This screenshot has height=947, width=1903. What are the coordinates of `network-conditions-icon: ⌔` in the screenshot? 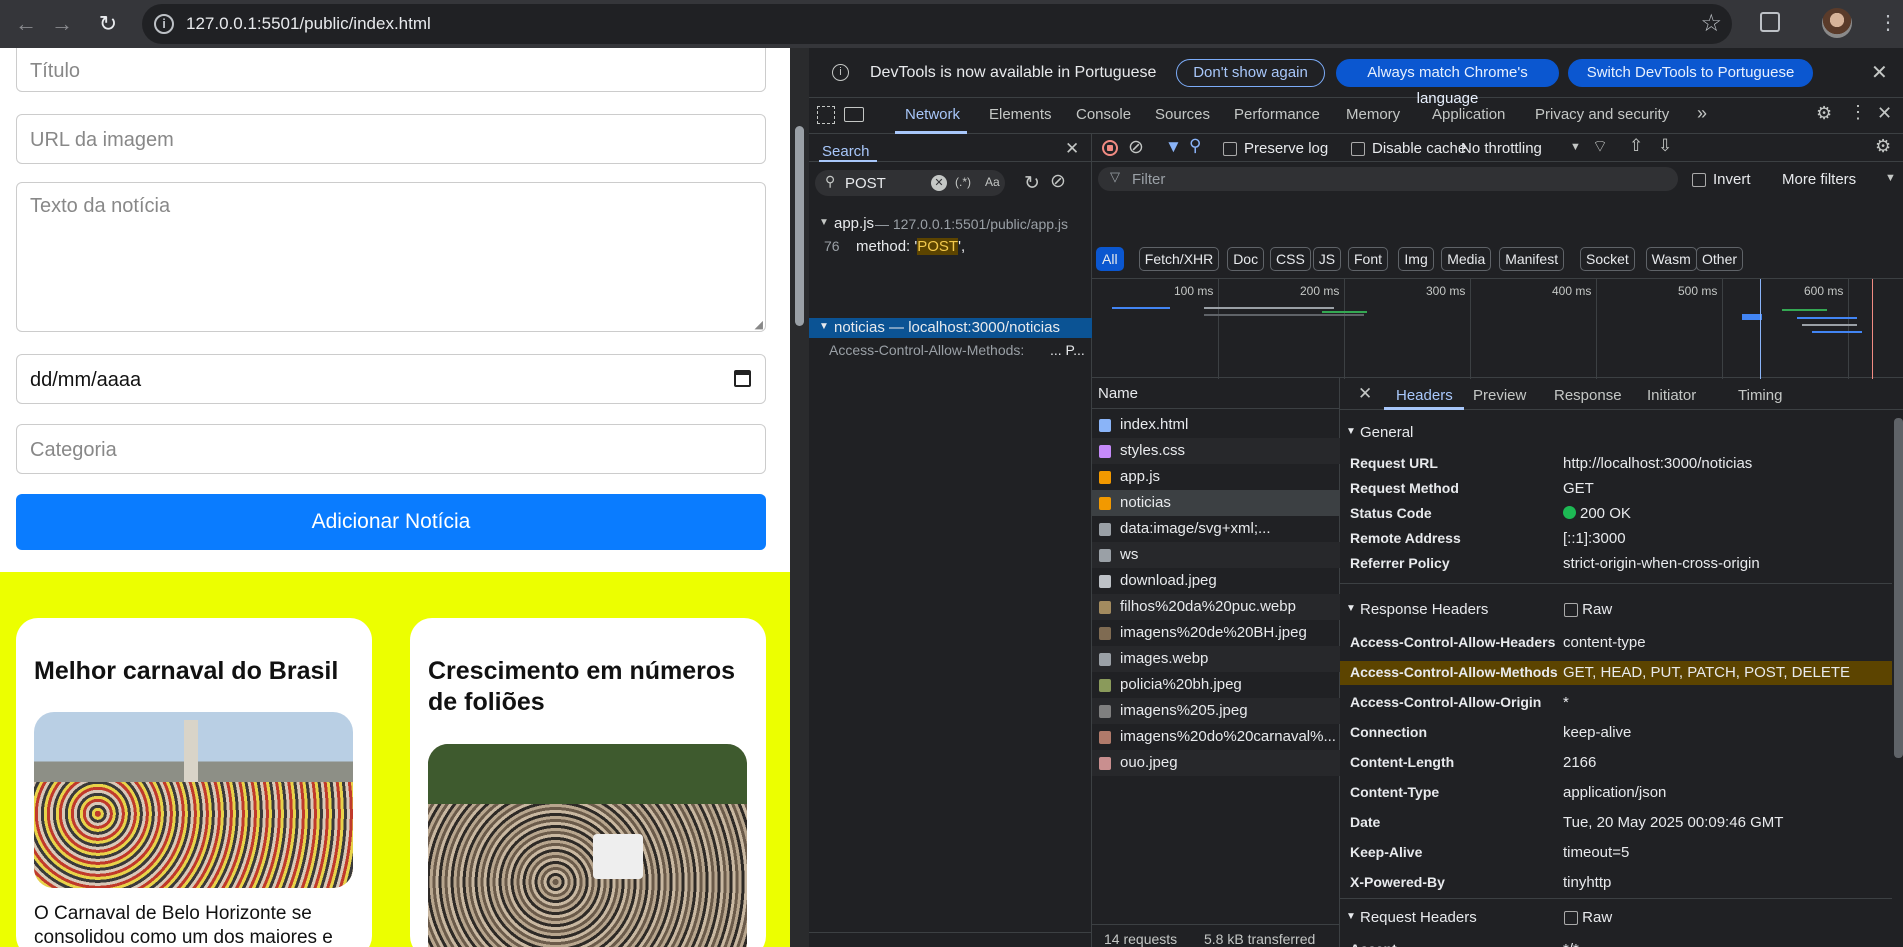 It's located at (1600, 146).